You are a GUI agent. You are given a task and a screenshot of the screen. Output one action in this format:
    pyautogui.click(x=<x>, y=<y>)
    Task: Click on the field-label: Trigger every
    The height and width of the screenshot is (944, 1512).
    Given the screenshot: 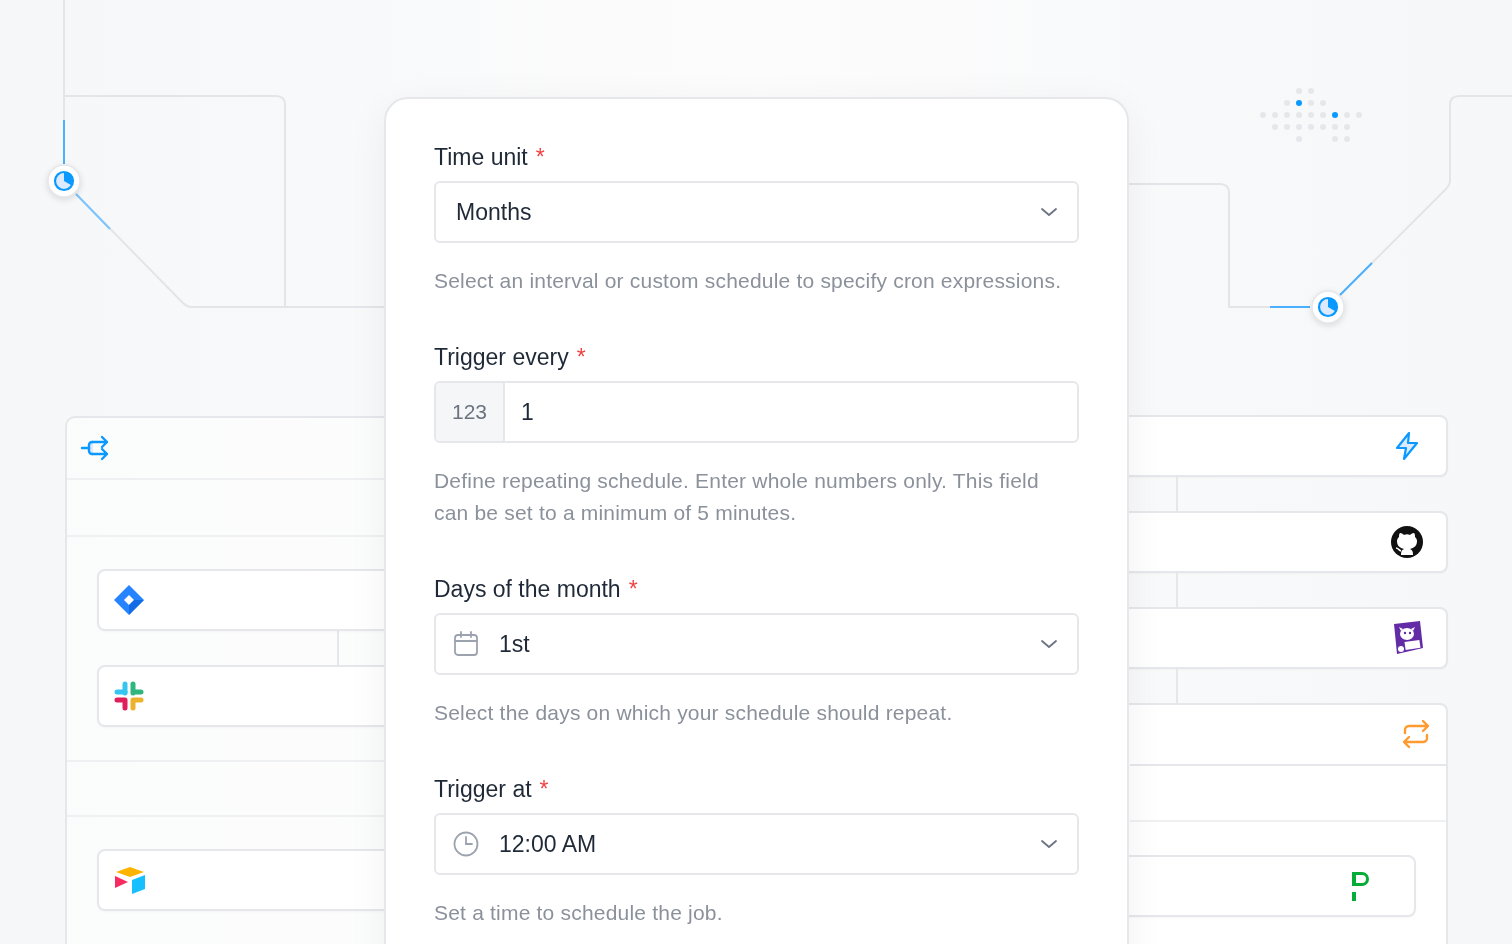 What is the action you would take?
    pyautogui.click(x=501, y=357)
    